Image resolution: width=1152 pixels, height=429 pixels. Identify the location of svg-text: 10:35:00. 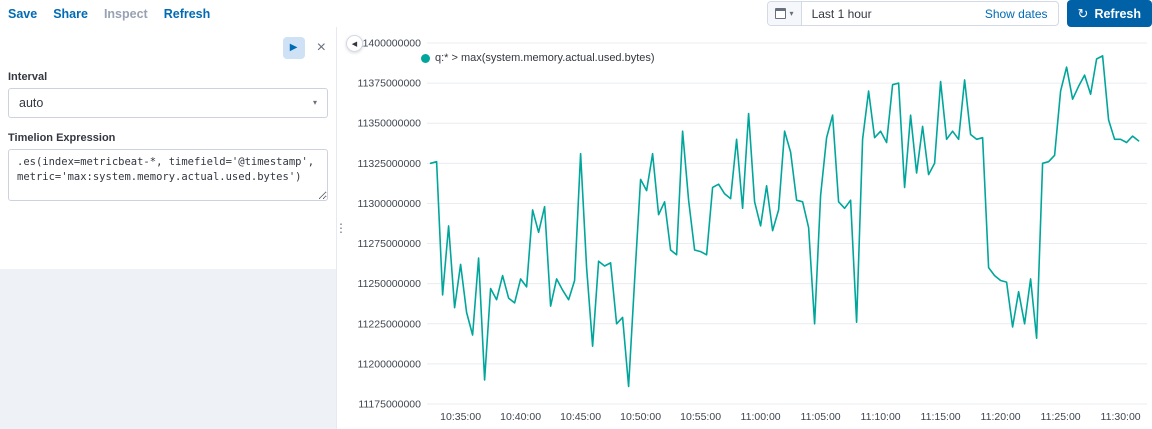
(460, 417).